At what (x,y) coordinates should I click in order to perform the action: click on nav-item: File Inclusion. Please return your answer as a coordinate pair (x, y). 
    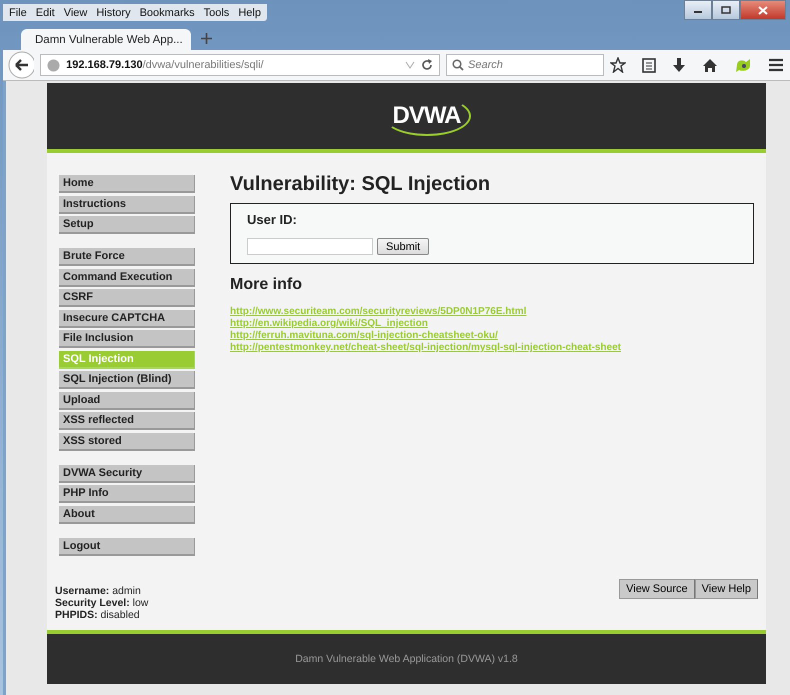
    Looking at the image, I should click on (127, 339).